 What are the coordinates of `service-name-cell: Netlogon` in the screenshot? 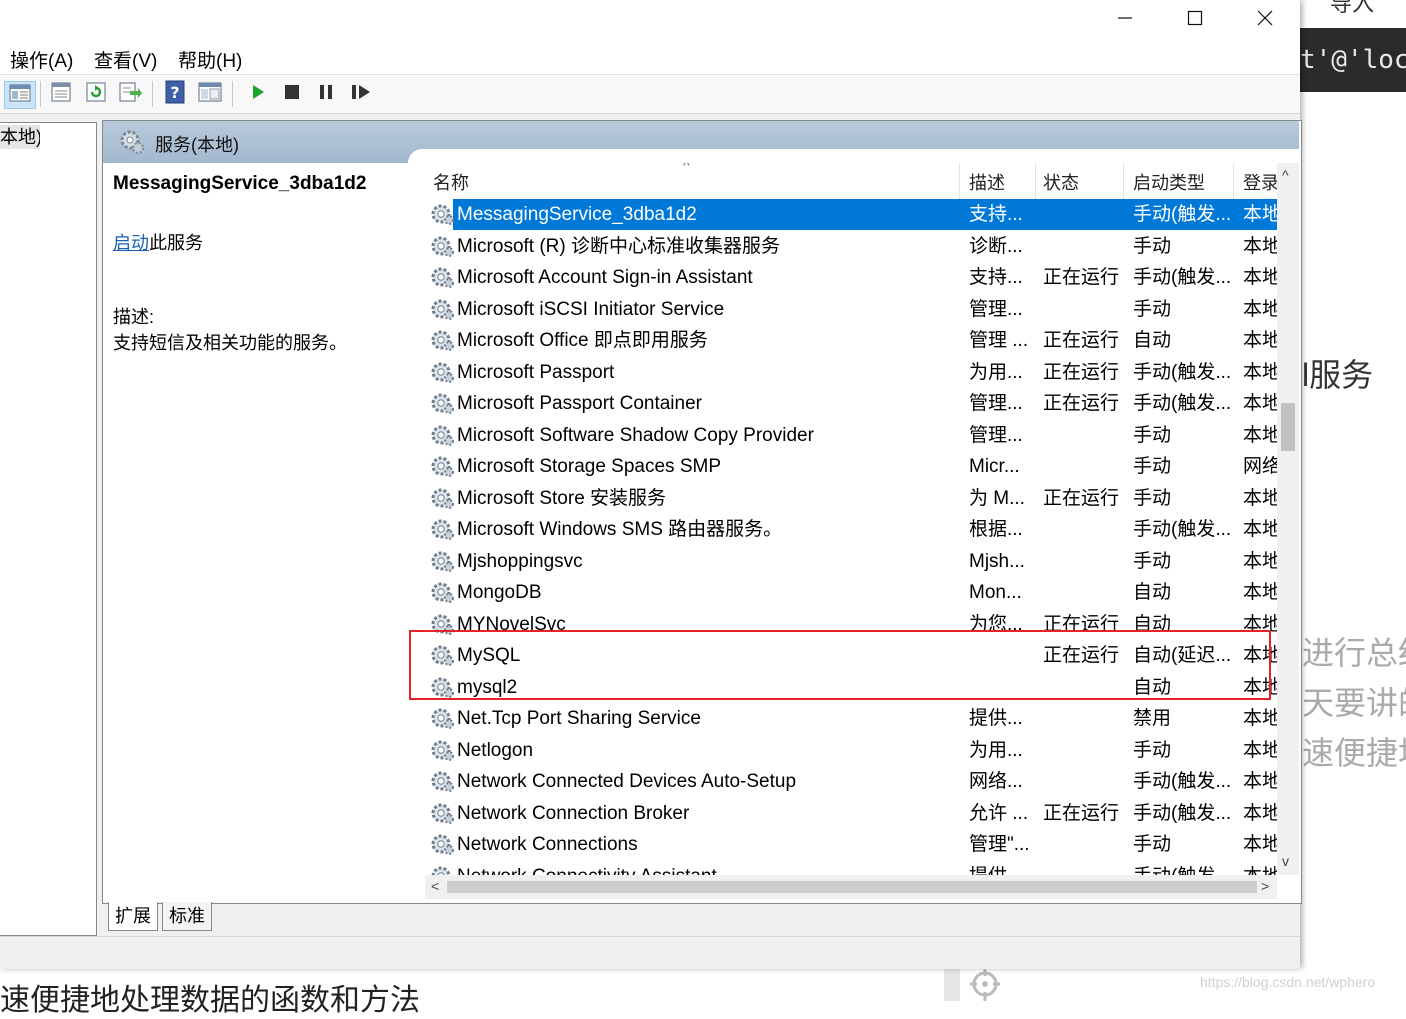 It's located at (495, 750).